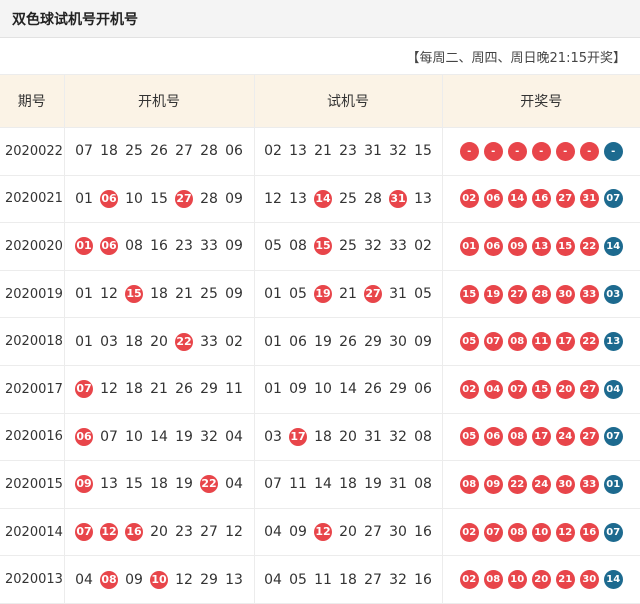 Image resolution: width=640 pixels, height=604 pixels. Describe the element at coordinates (159, 246) in the screenshot. I see `number: 16` at that location.